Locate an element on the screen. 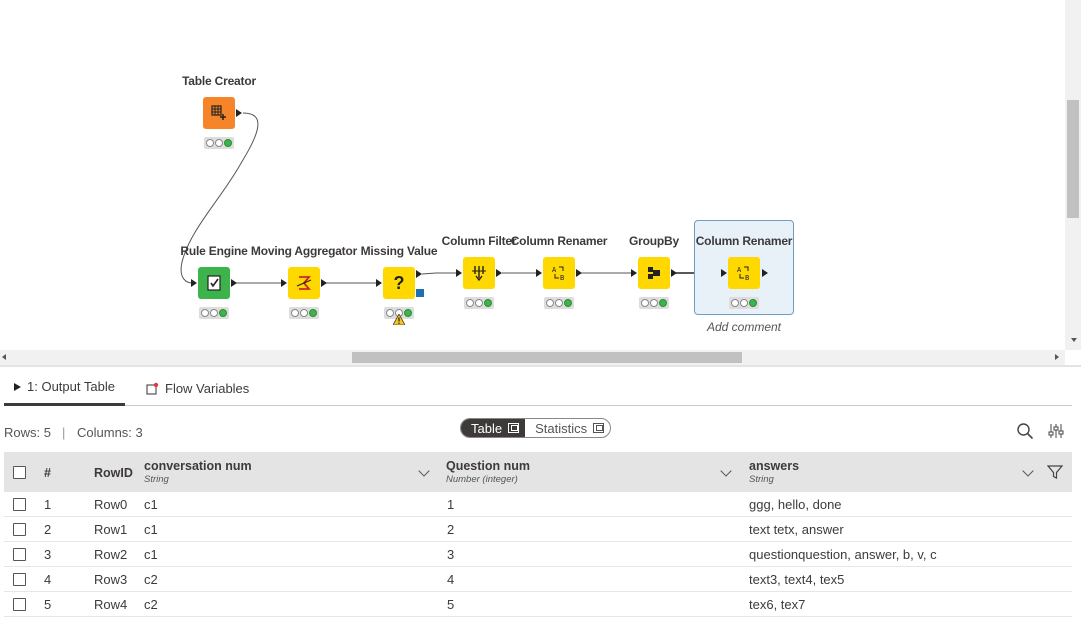 The height and width of the screenshot is (633, 1081). missing-value-icon: ? is located at coordinates (399, 282).